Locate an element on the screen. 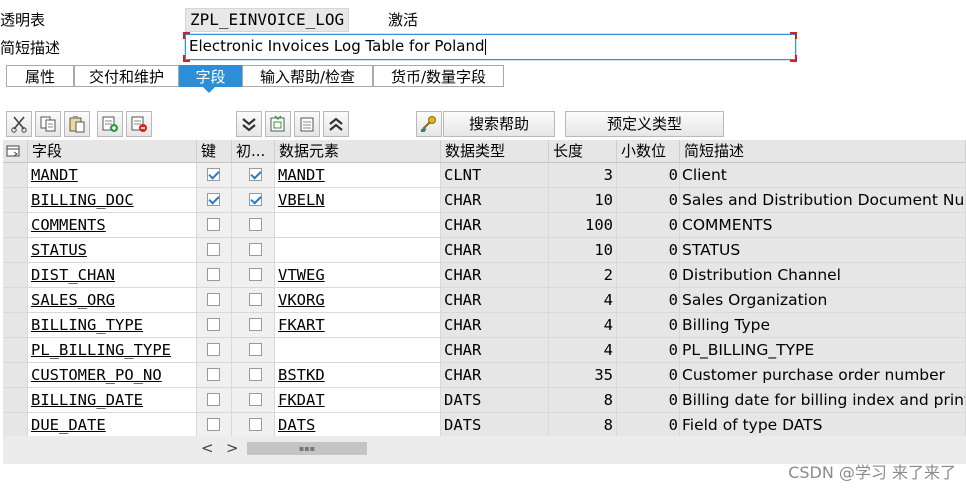 This screenshot has width=966, height=493. description-cell: Distribution Channel is located at coordinates (823, 275).